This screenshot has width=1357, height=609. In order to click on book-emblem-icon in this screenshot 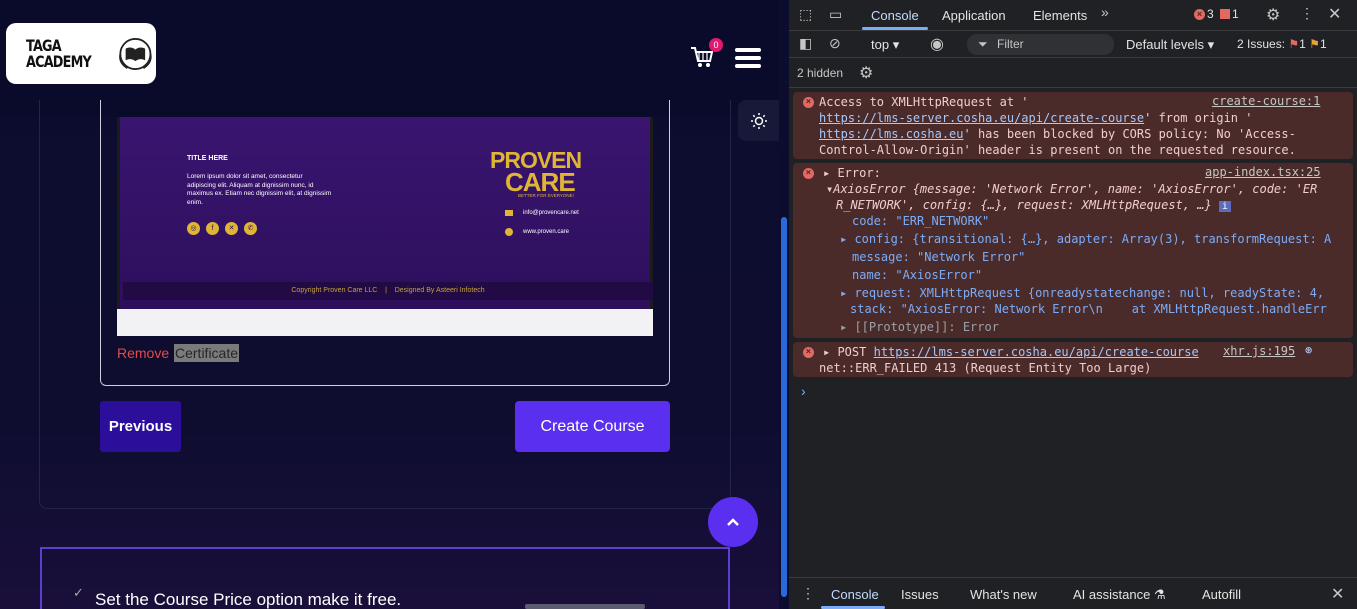, I will do `click(135, 53)`.